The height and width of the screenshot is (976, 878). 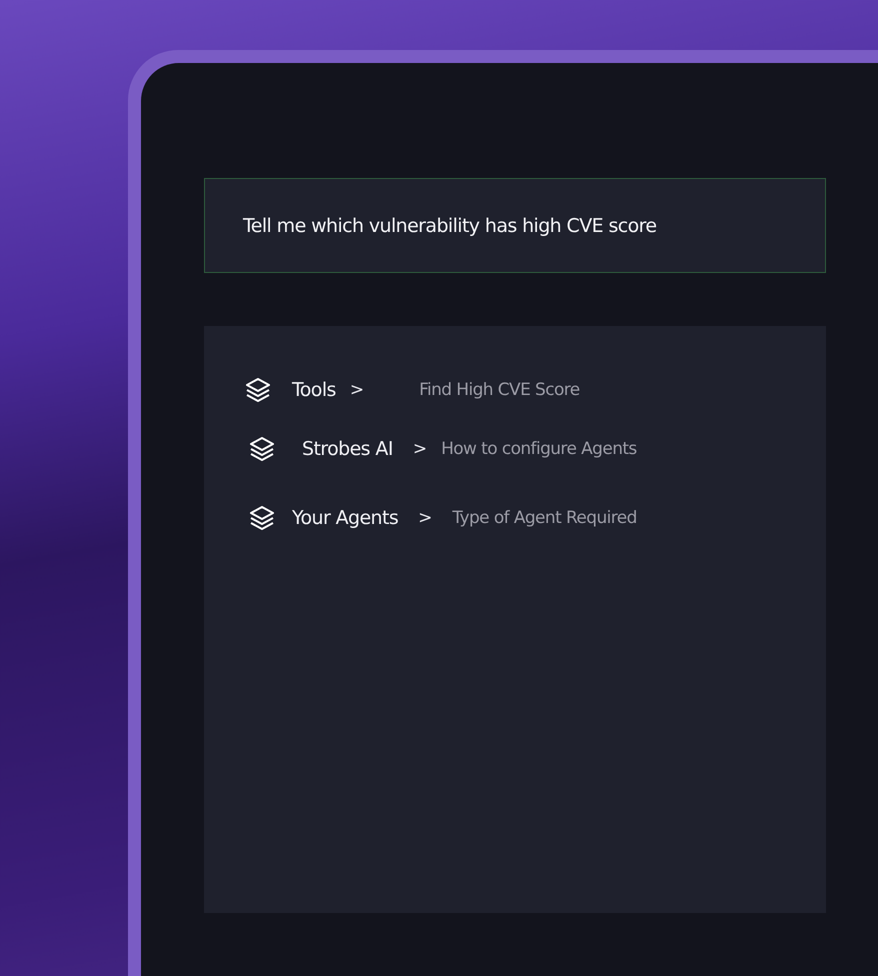 I want to click on suggestion-item: Tools > Find High CVE Score, so click(x=412, y=390).